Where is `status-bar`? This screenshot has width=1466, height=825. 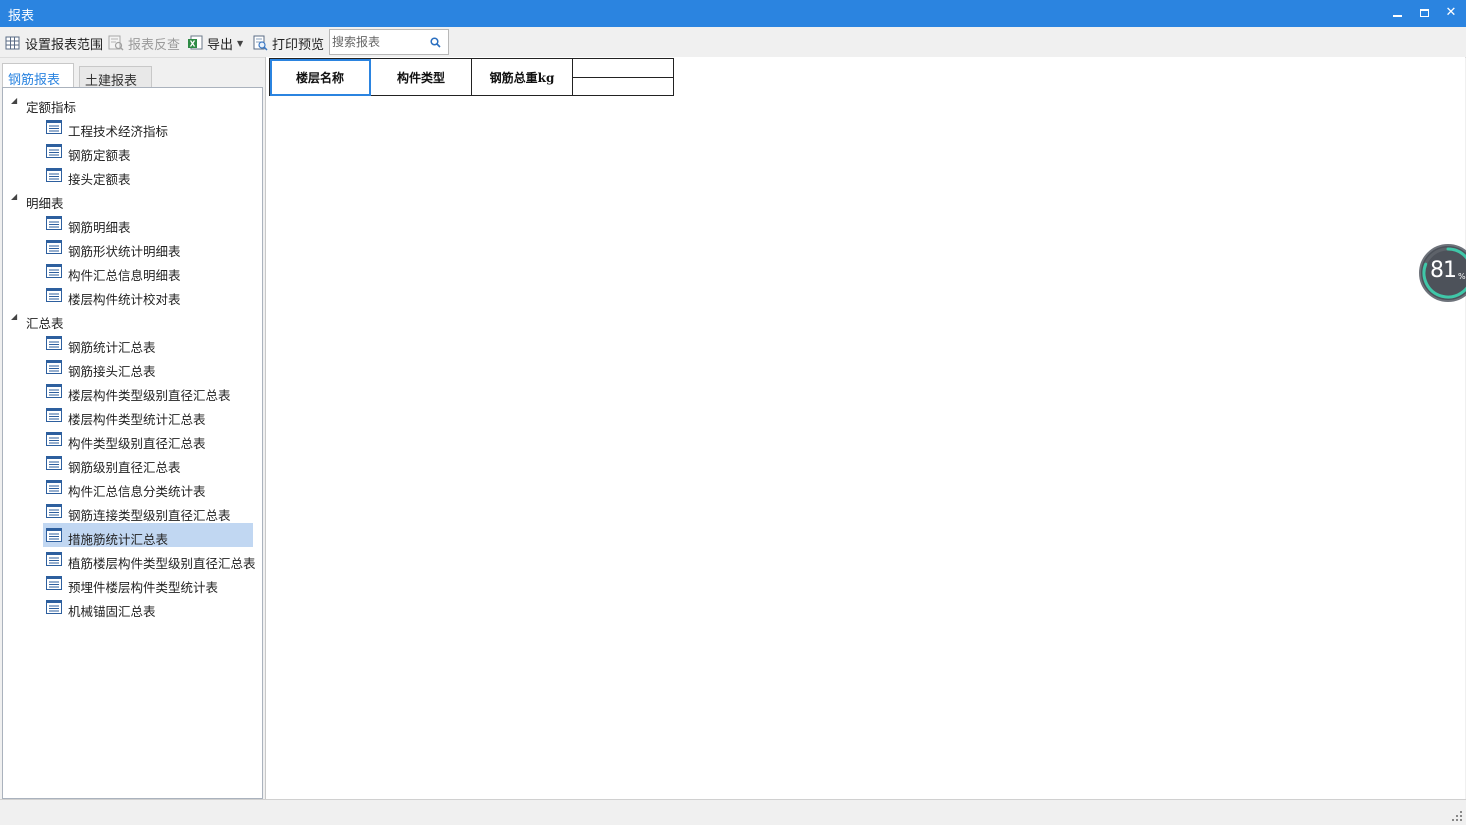 status-bar is located at coordinates (733, 812).